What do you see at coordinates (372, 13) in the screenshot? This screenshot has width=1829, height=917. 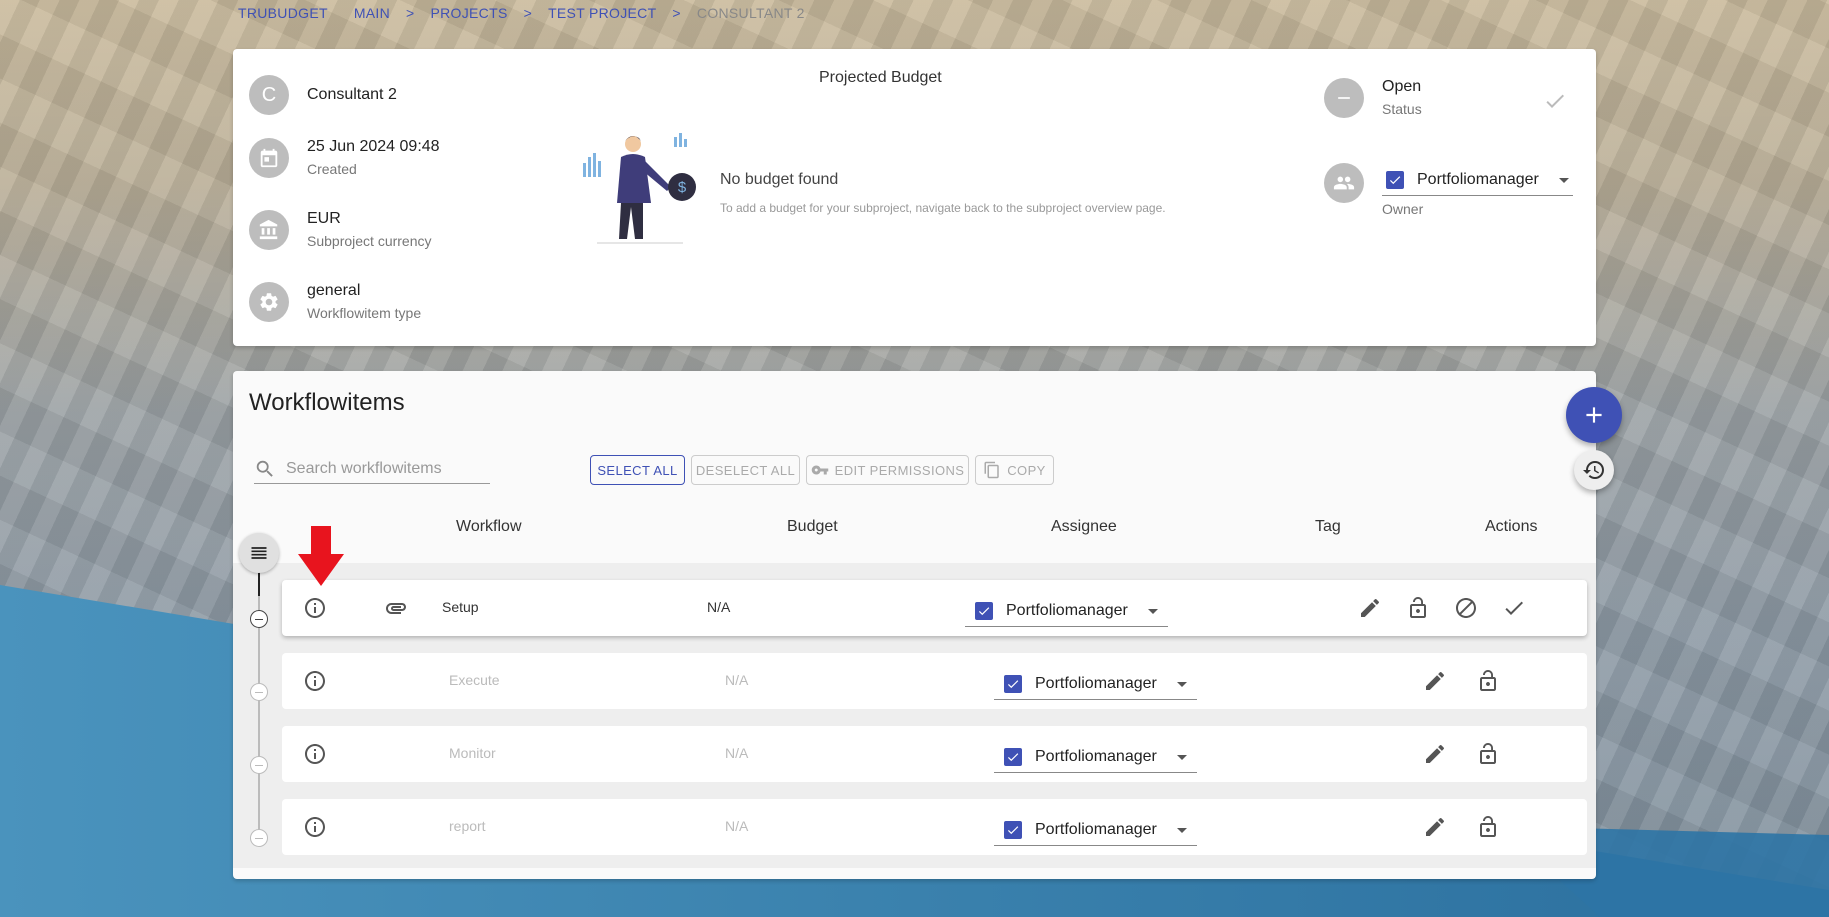 I see `breadcrumb-main: MAIN` at bounding box center [372, 13].